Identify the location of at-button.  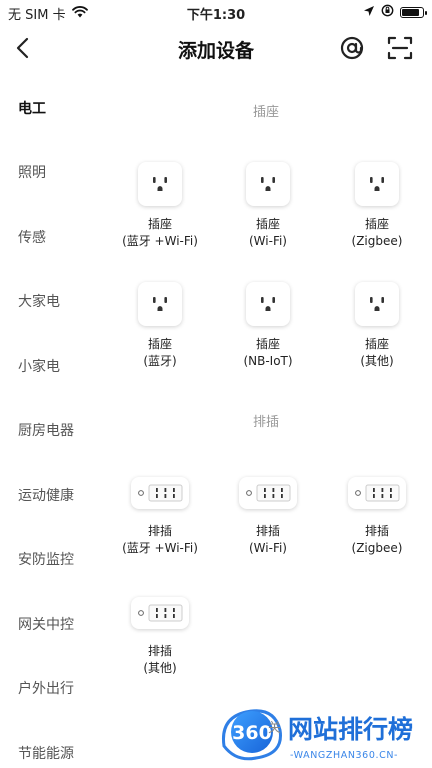
(352, 48).